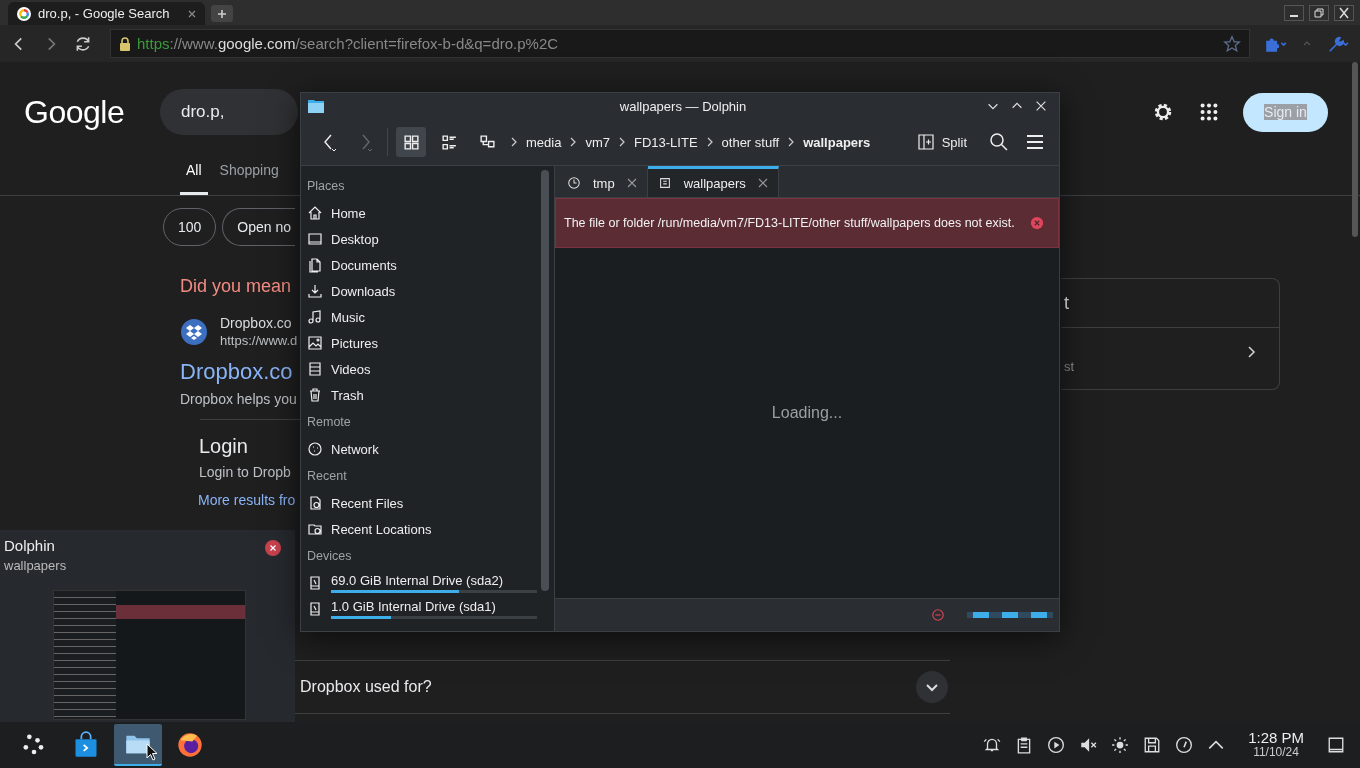 The image size is (1360, 768). Describe the element at coordinates (1056, 745) in the screenshot. I see `play-icon` at that location.